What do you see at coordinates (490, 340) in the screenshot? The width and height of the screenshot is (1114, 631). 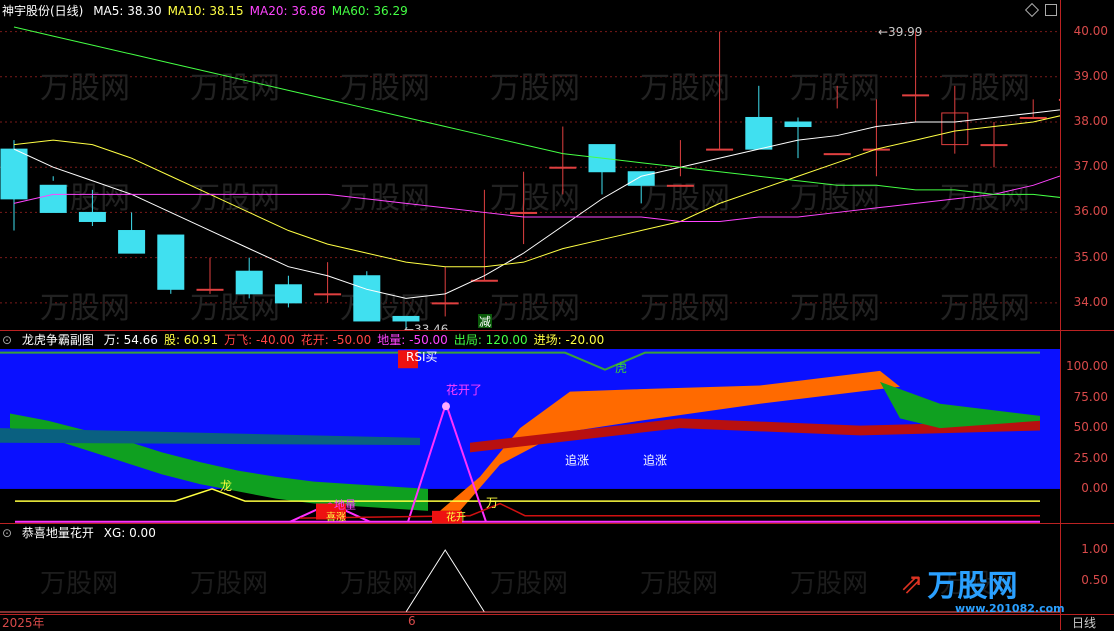 I see `indicator-param-5: 出局: 120.00` at bounding box center [490, 340].